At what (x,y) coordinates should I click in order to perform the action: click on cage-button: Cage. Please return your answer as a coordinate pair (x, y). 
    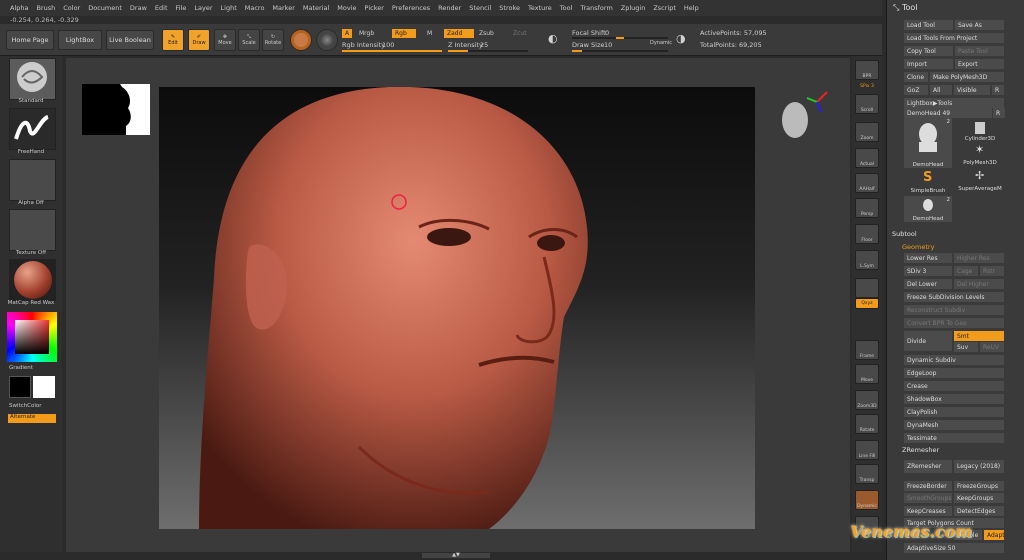
    Looking at the image, I should click on (966, 271).